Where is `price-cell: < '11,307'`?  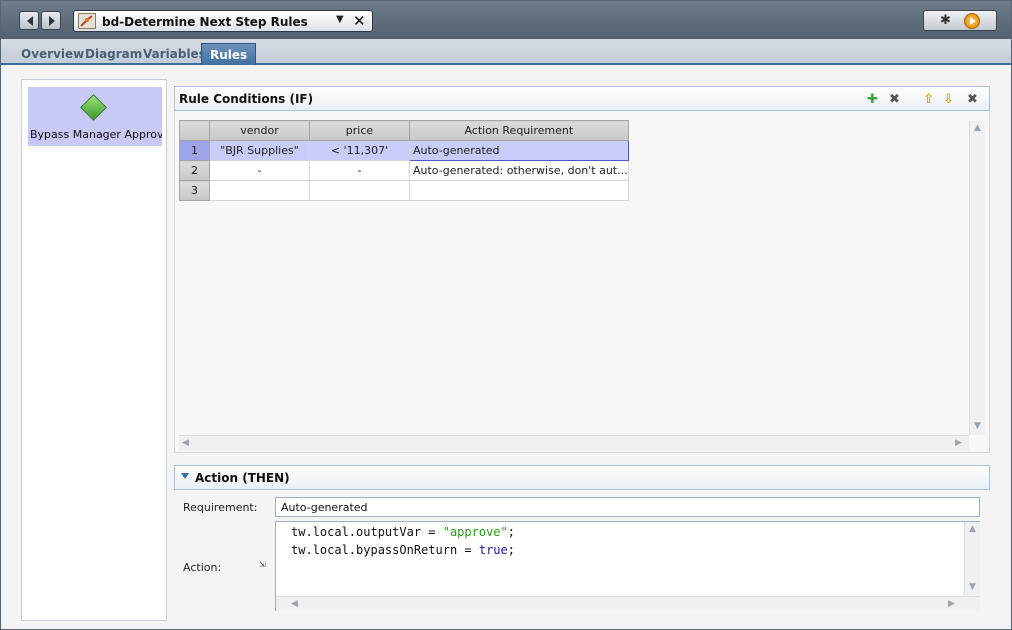
price-cell: < '11,307' is located at coordinates (359, 150).